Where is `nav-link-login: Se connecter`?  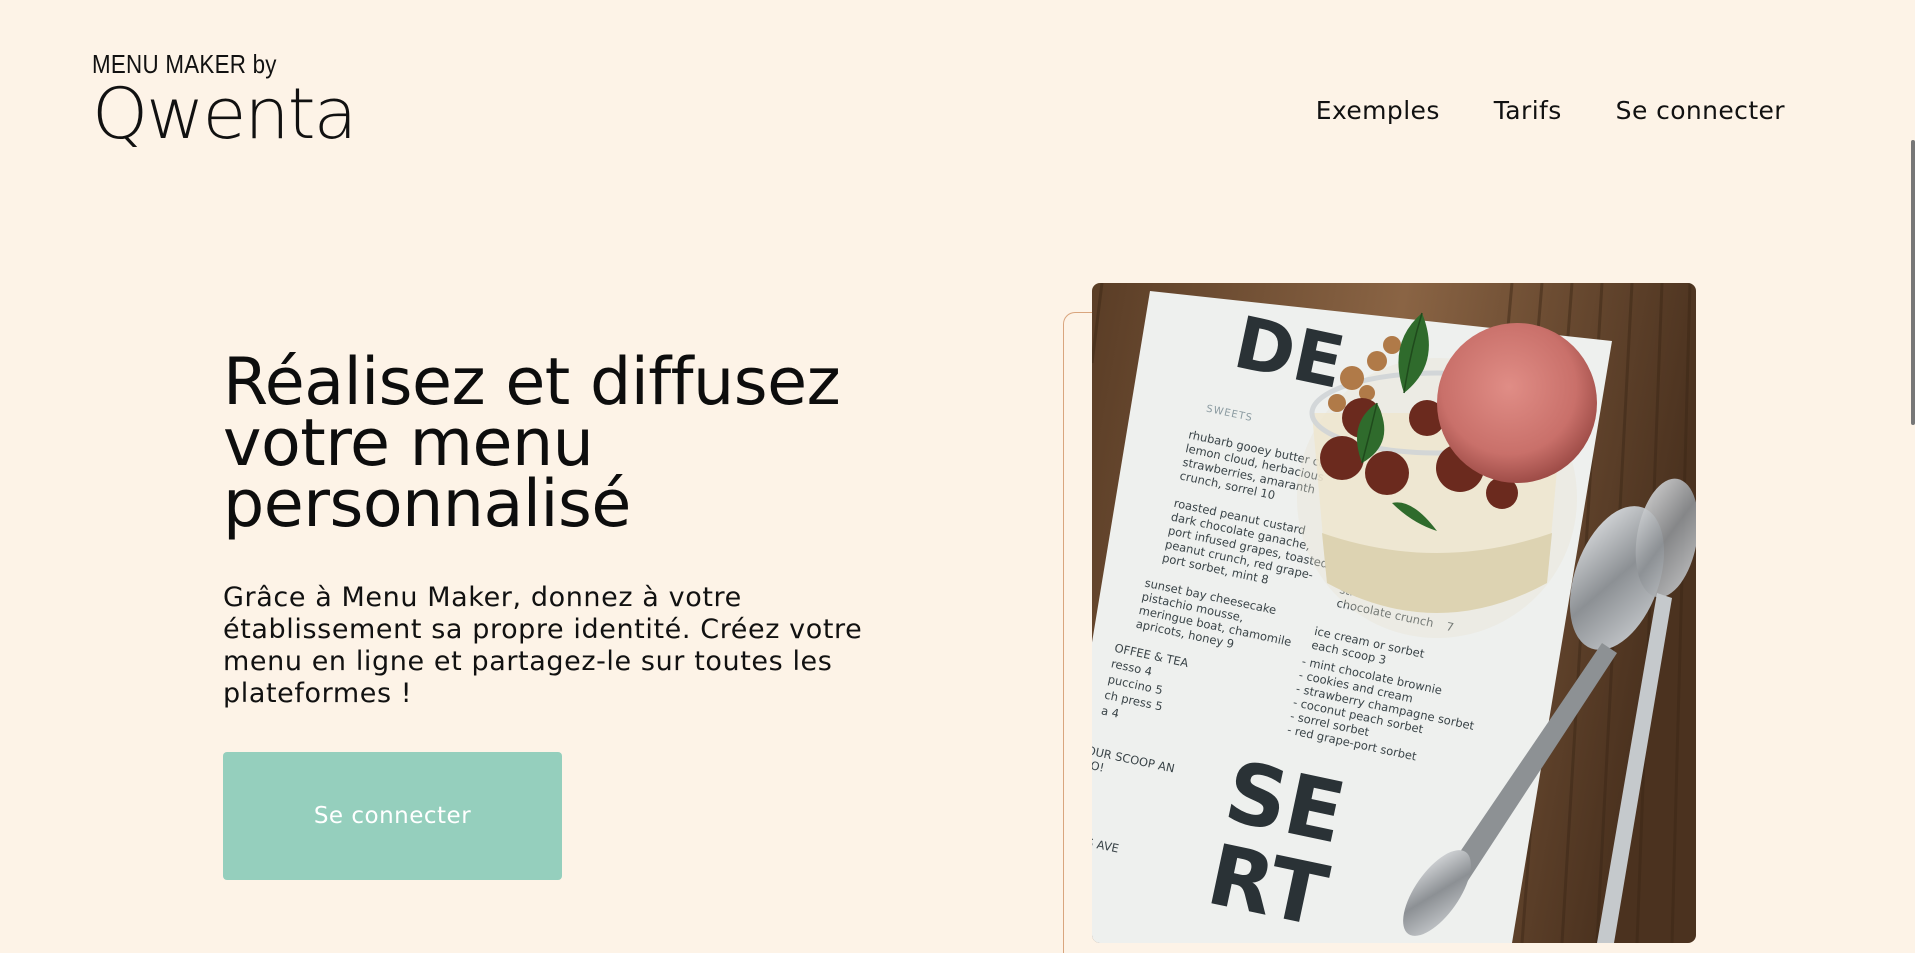 nav-link-login: Se connecter is located at coordinates (1700, 110).